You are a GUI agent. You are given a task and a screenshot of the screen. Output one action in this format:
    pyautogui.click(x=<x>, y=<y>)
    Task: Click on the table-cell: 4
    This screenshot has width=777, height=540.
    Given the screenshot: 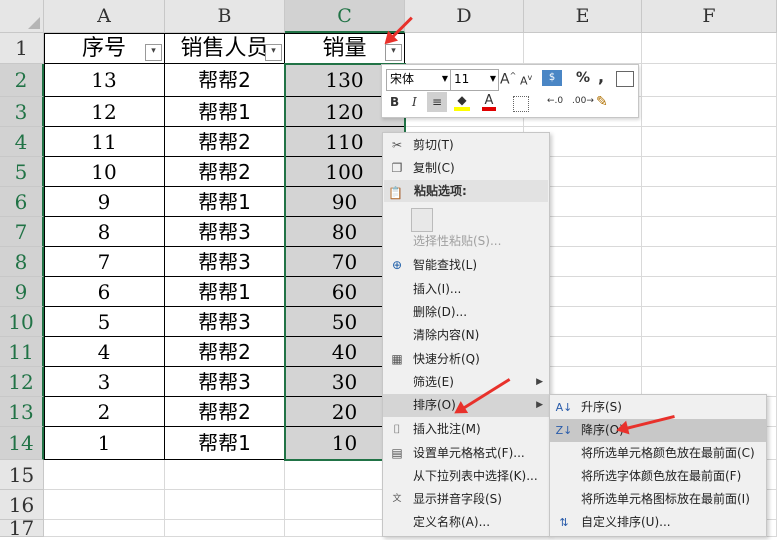 What is the action you would take?
    pyautogui.click(x=104, y=352)
    